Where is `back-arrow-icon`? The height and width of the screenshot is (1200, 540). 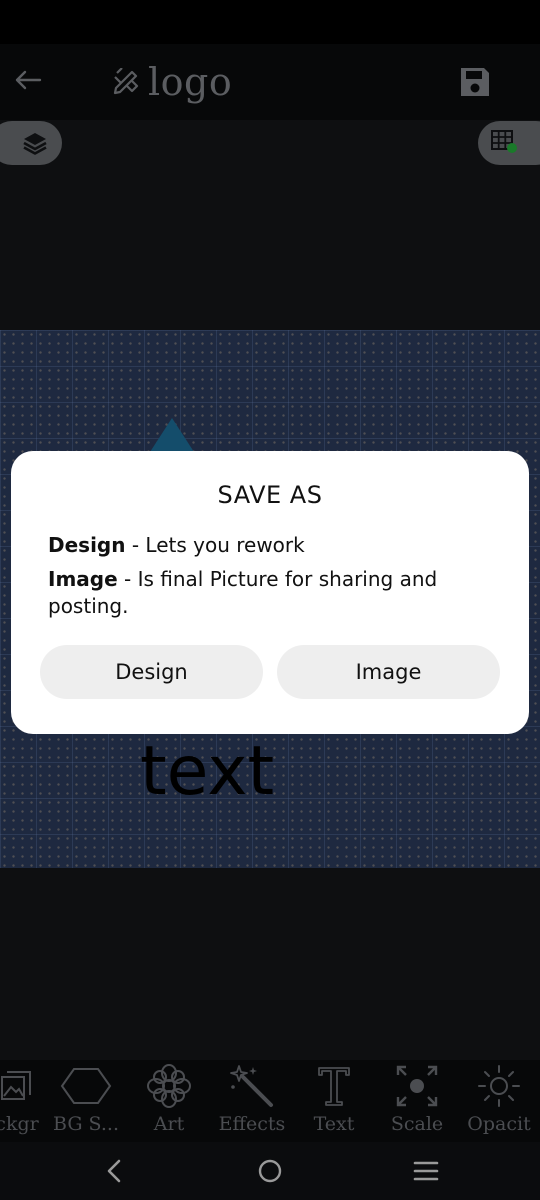
back-arrow-icon is located at coordinates (28, 80).